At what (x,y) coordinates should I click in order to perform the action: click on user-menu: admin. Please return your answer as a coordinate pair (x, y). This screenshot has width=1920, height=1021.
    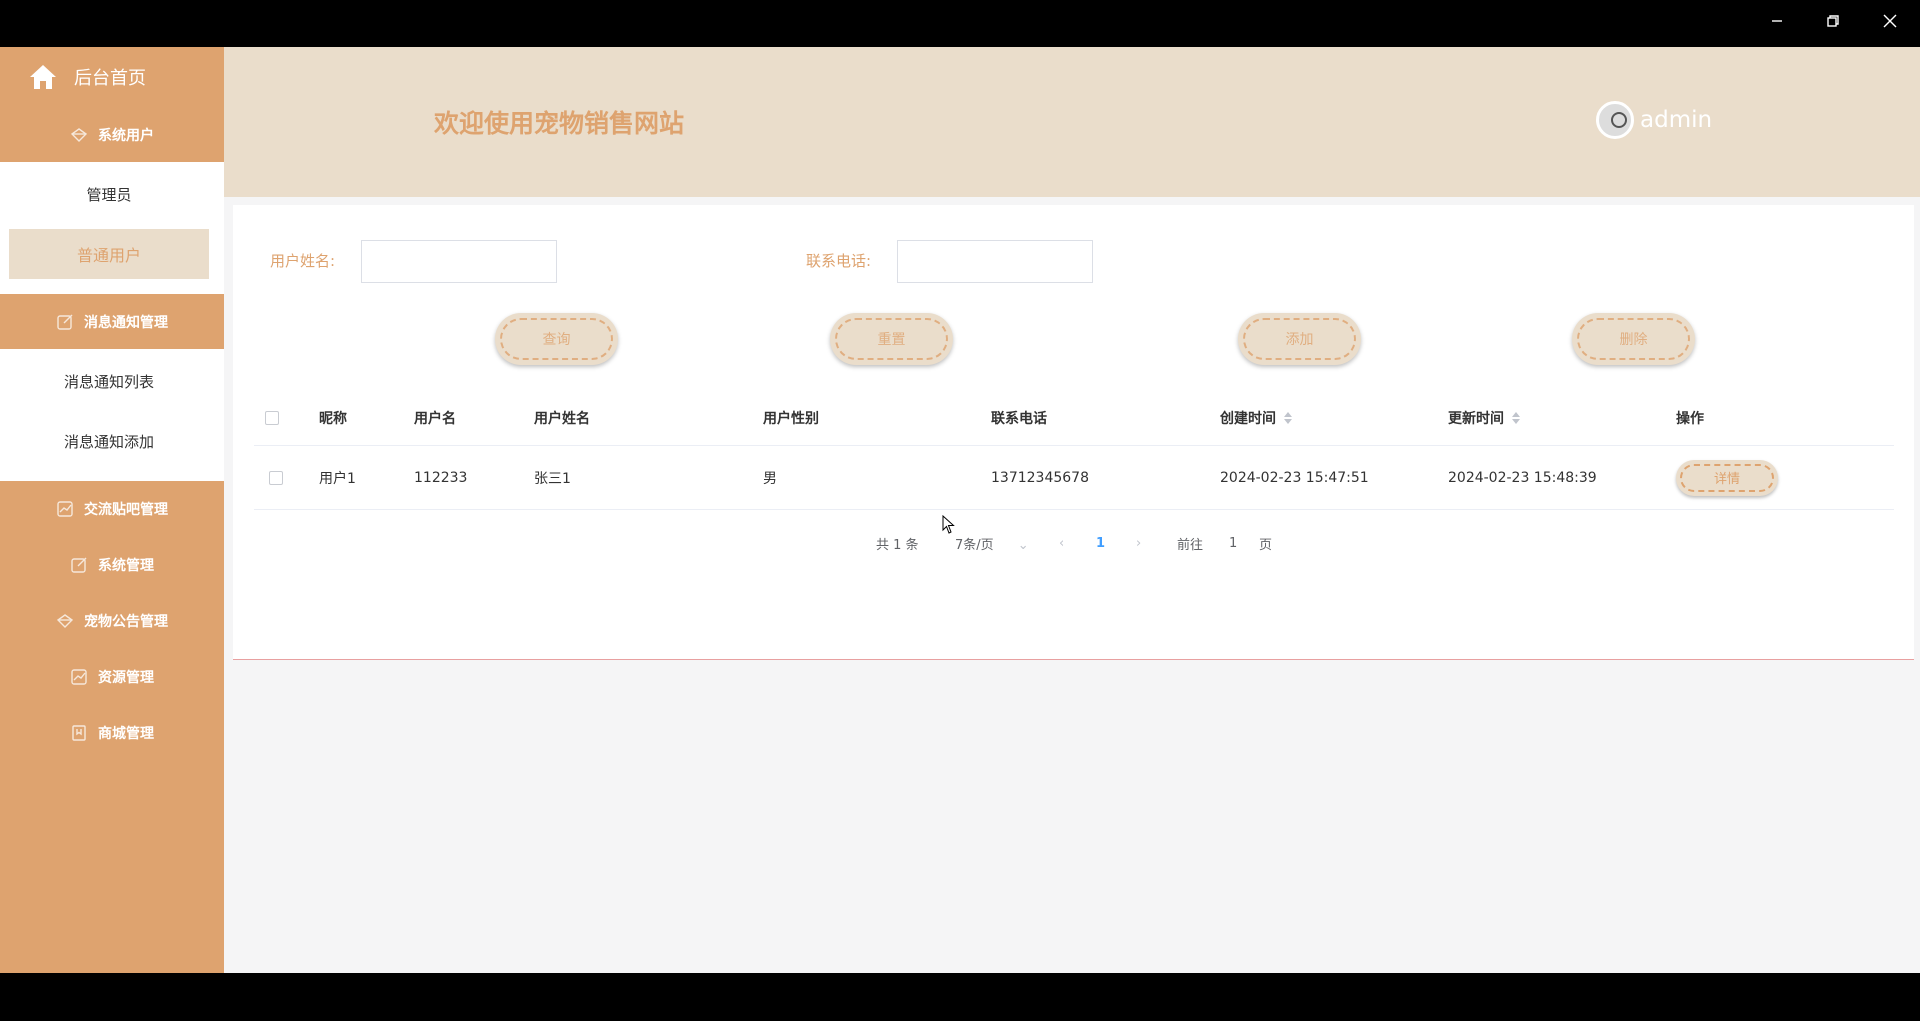
    Looking at the image, I should click on (1654, 120).